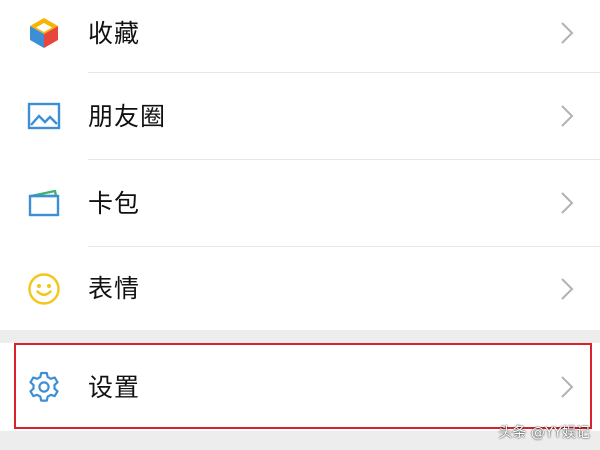 Image resolution: width=600 pixels, height=450 pixels. Describe the element at coordinates (544, 433) in the screenshot. I see `watermark-text: 头条 @YY娱记` at that location.